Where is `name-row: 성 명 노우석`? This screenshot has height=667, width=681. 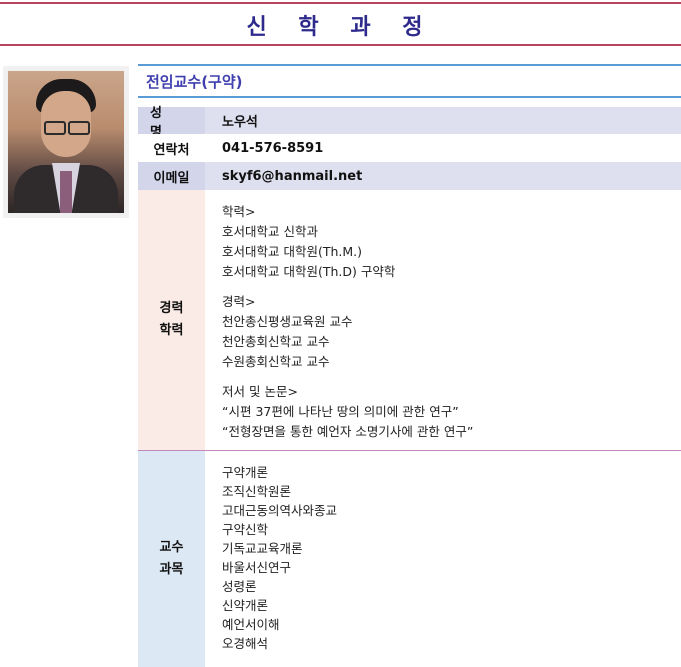
name-row: 성 명 노우석 is located at coordinates (409, 123).